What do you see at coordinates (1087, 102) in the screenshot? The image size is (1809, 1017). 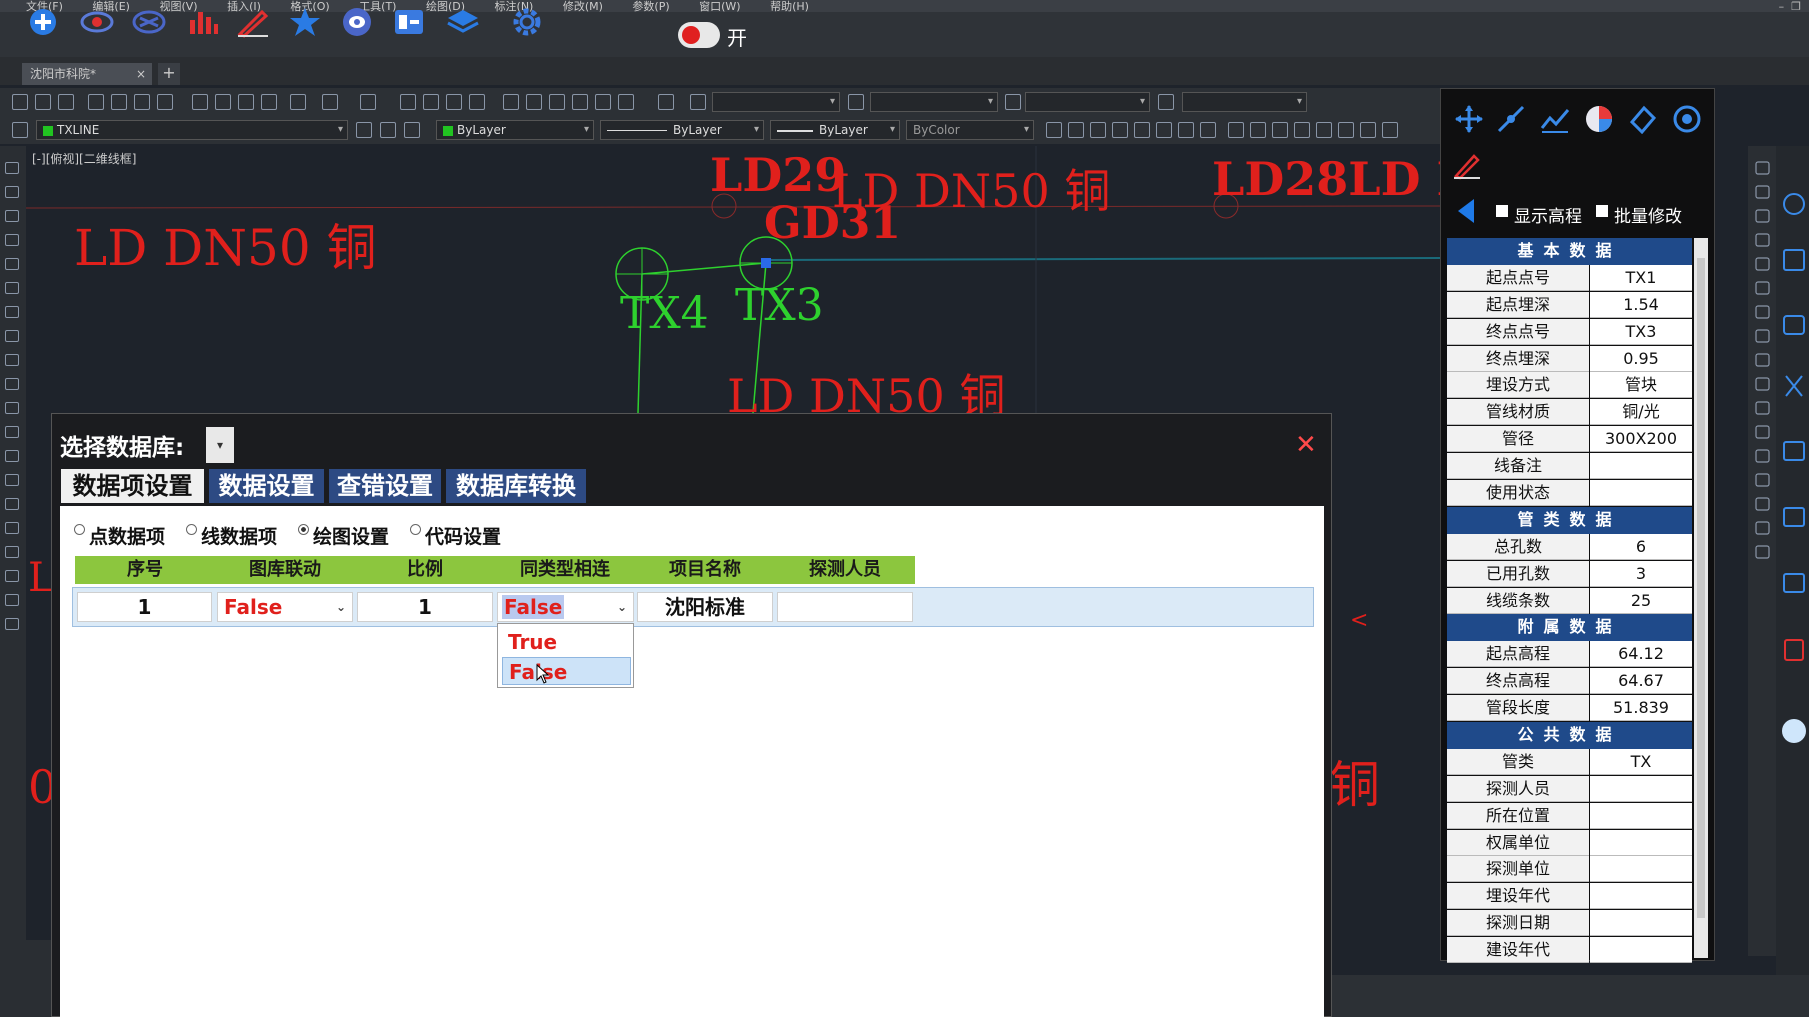 I see `table-style-combo: ▾` at bounding box center [1087, 102].